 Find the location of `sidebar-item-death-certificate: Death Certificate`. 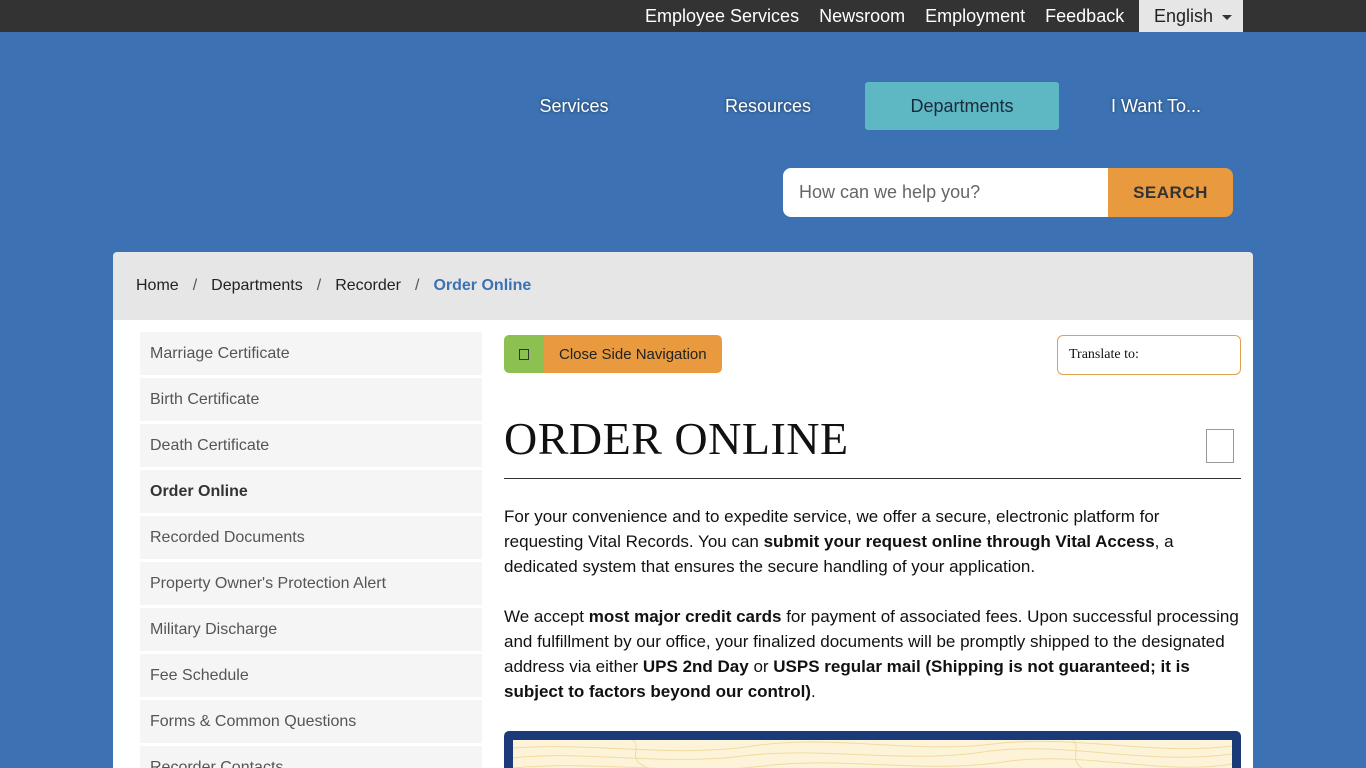

sidebar-item-death-certificate: Death Certificate is located at coordinates (311, 445).